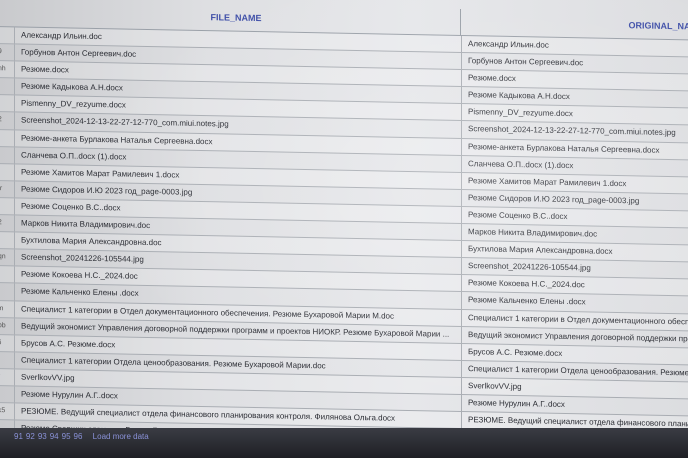 This screenshot has height=458, width=688. I want to click on page-number-link: 95, so click(66, 436).